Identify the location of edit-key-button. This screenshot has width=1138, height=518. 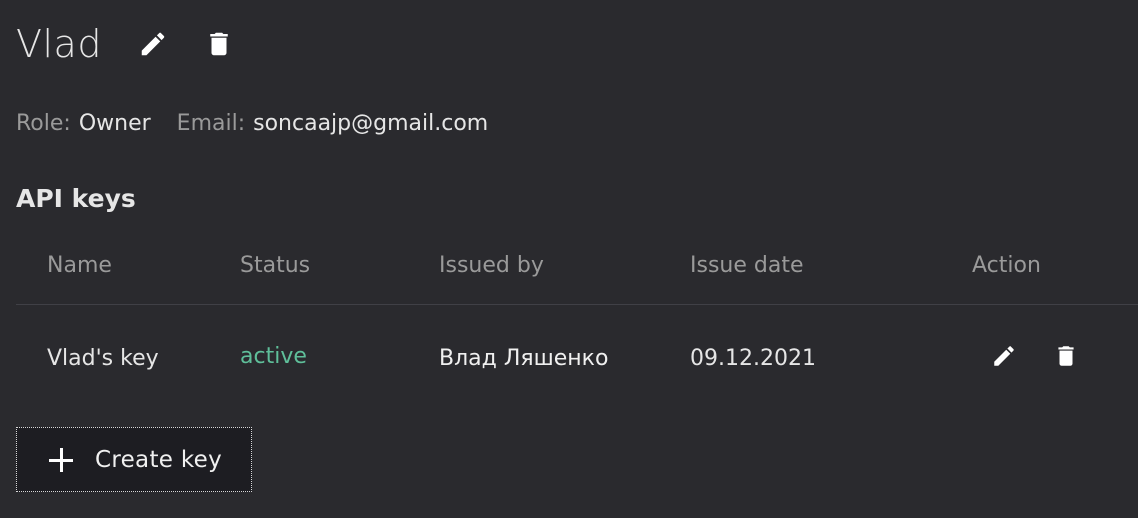
(1004, 356).